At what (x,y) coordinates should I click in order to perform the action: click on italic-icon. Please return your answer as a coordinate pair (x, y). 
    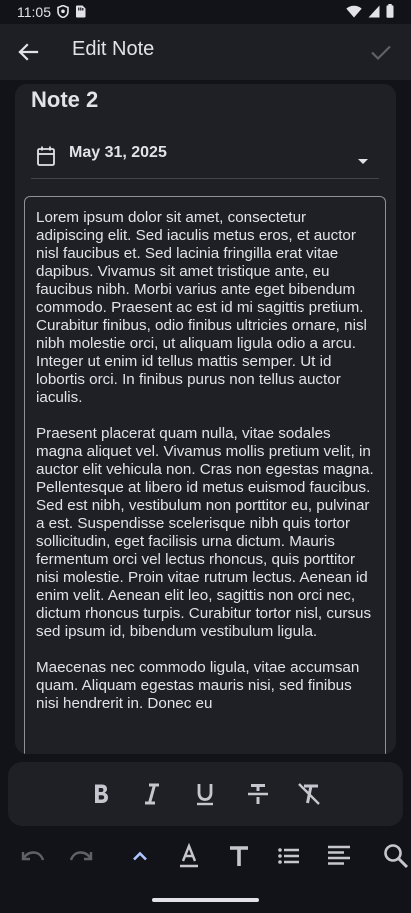
    Looking at the image, I should click on (152, 797).